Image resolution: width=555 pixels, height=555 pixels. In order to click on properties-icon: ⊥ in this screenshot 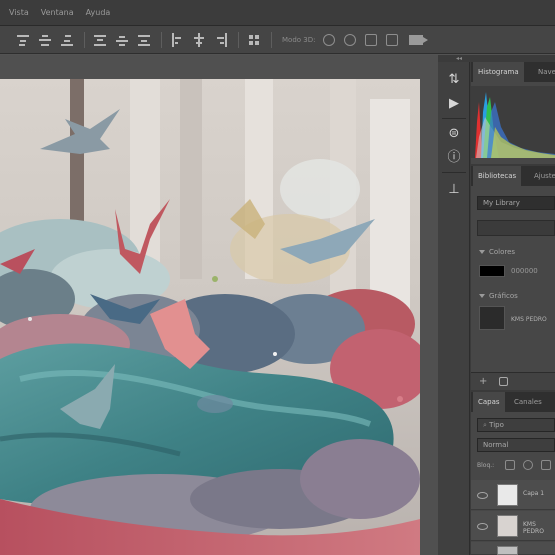, I will do `click(454, 190)`.